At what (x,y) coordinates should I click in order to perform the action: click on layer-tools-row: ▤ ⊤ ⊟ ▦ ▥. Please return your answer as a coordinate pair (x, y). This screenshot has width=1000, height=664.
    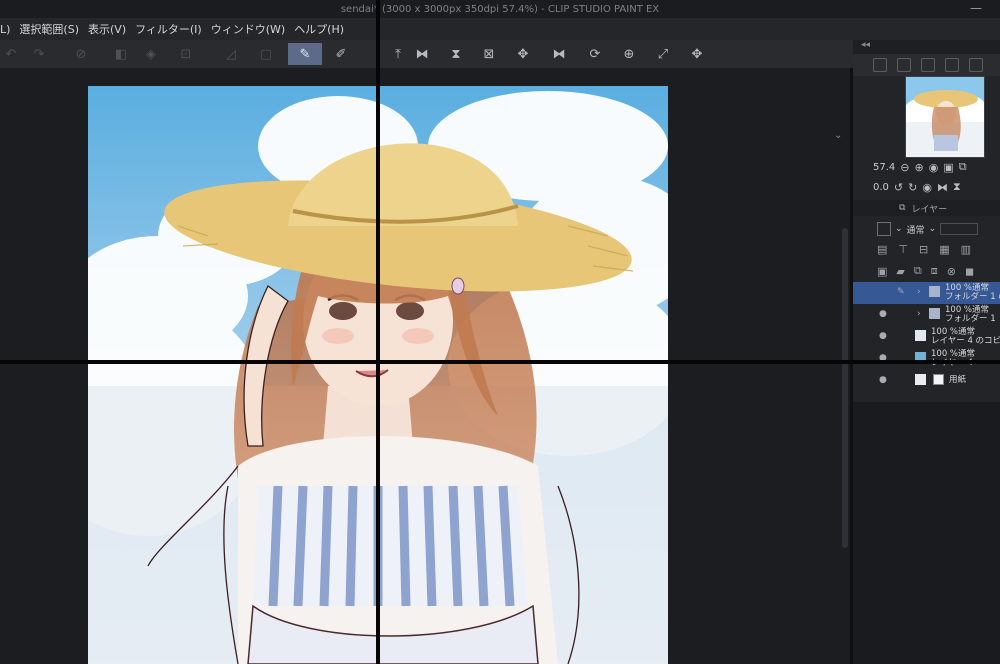
    Looking at the image, I should click on (938, 249).